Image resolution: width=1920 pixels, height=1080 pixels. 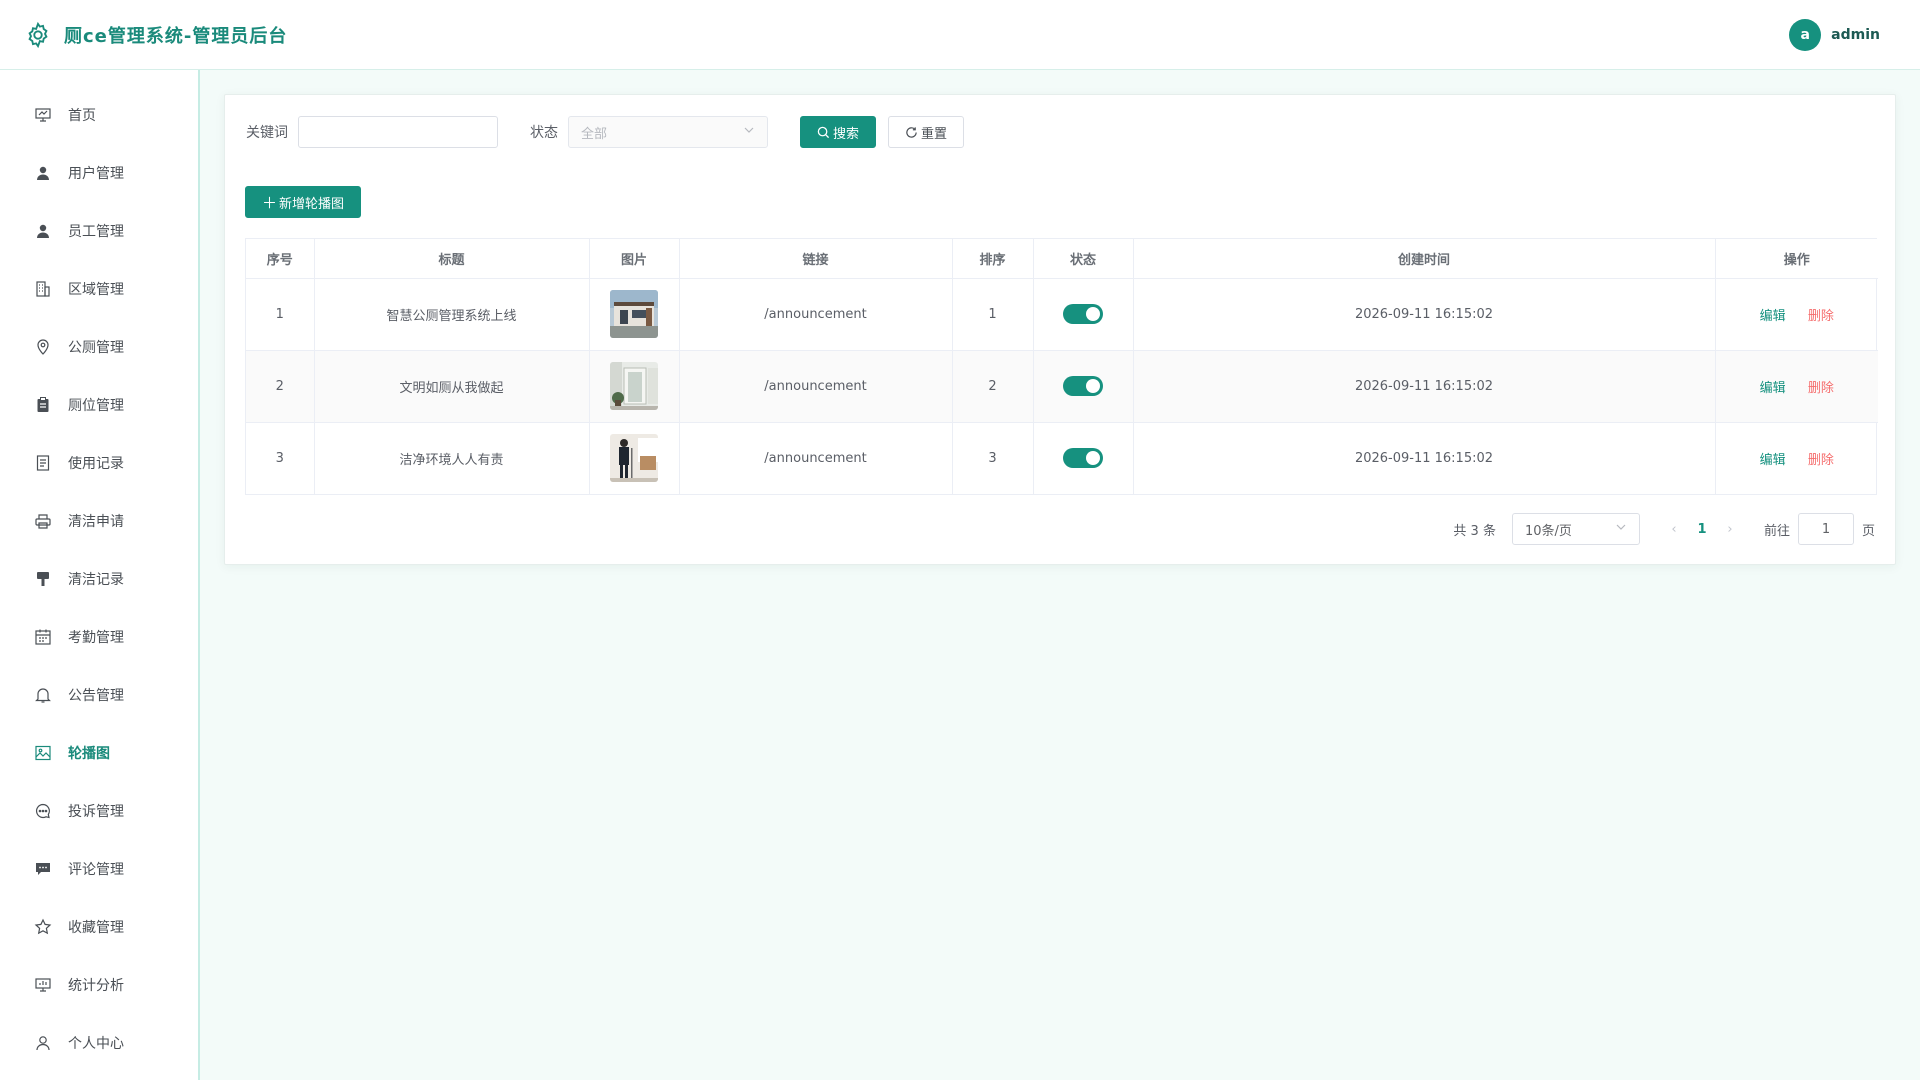 I want to click on search-icon, so click(x=823, y=132).